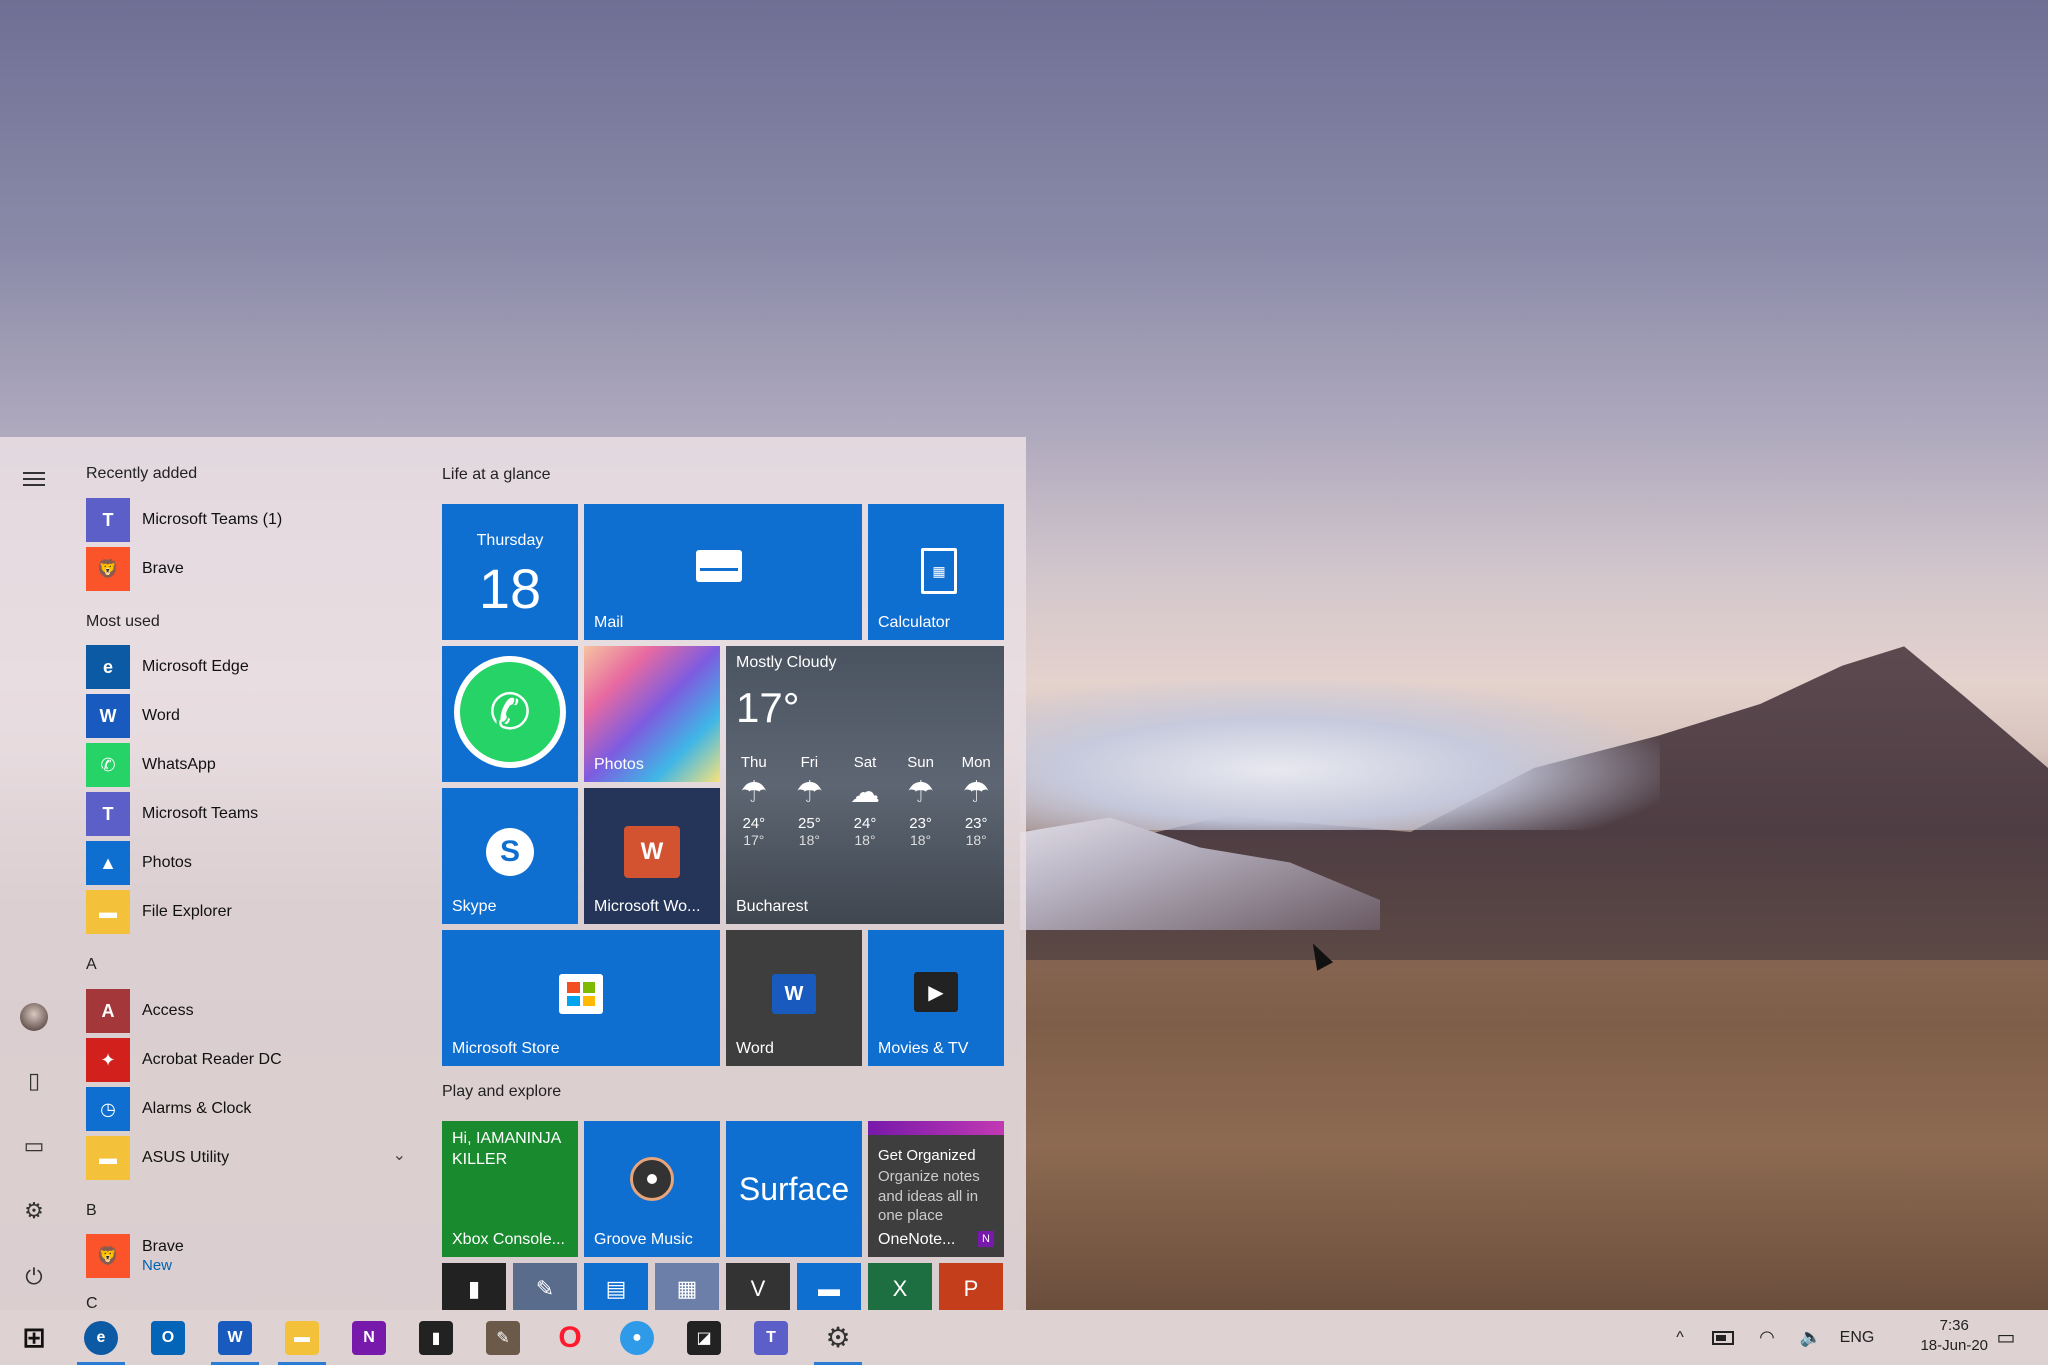 The width and height of the screenshot is (2048, 1365). I want to click on movies-tile: ▶ Movies & TV, so click(936, 998).